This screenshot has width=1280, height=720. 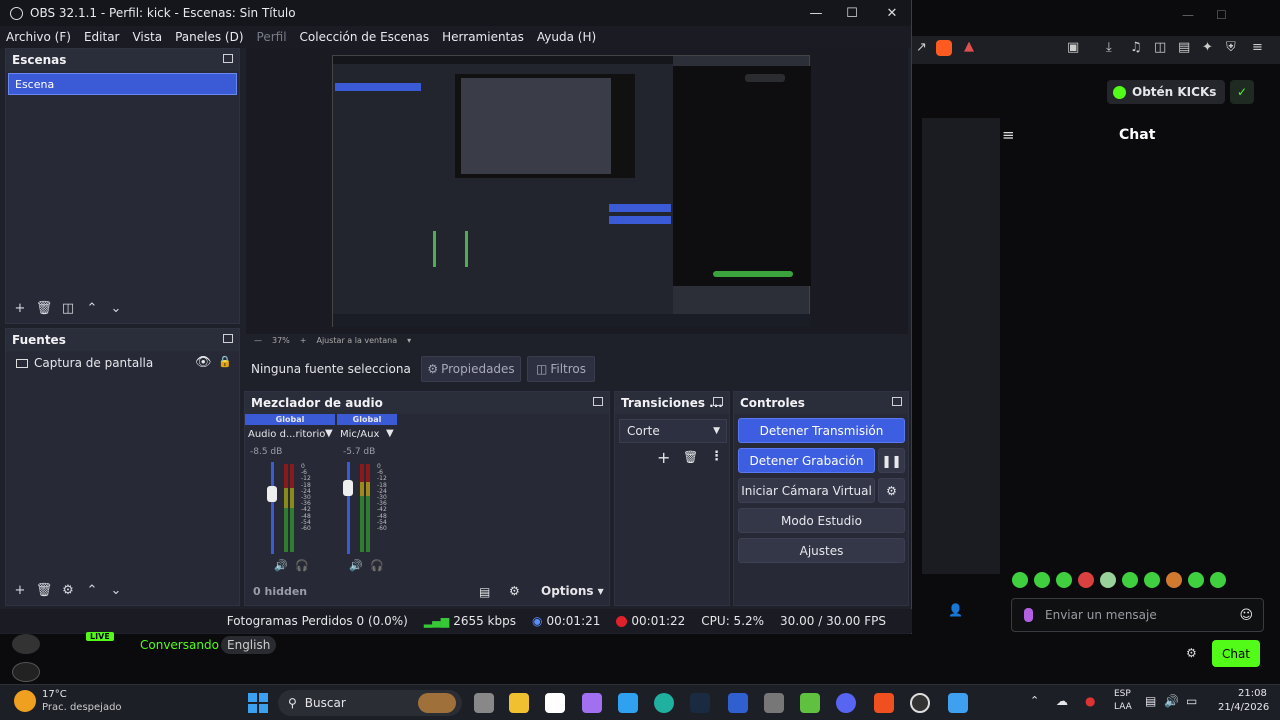 What do you see at coordinates (68, 308) in the screenshot?
I see `filter-icon: ◫` at bounding box center [68, 308].